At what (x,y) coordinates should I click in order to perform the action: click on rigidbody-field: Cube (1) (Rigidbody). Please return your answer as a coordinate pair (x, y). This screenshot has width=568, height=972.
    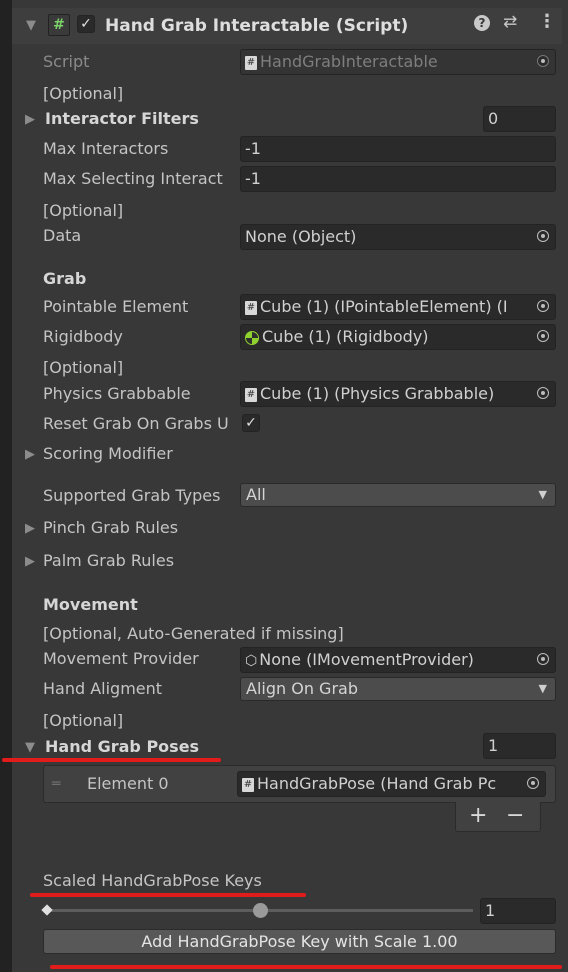
    Looking at the image, I should click on (398, 337).